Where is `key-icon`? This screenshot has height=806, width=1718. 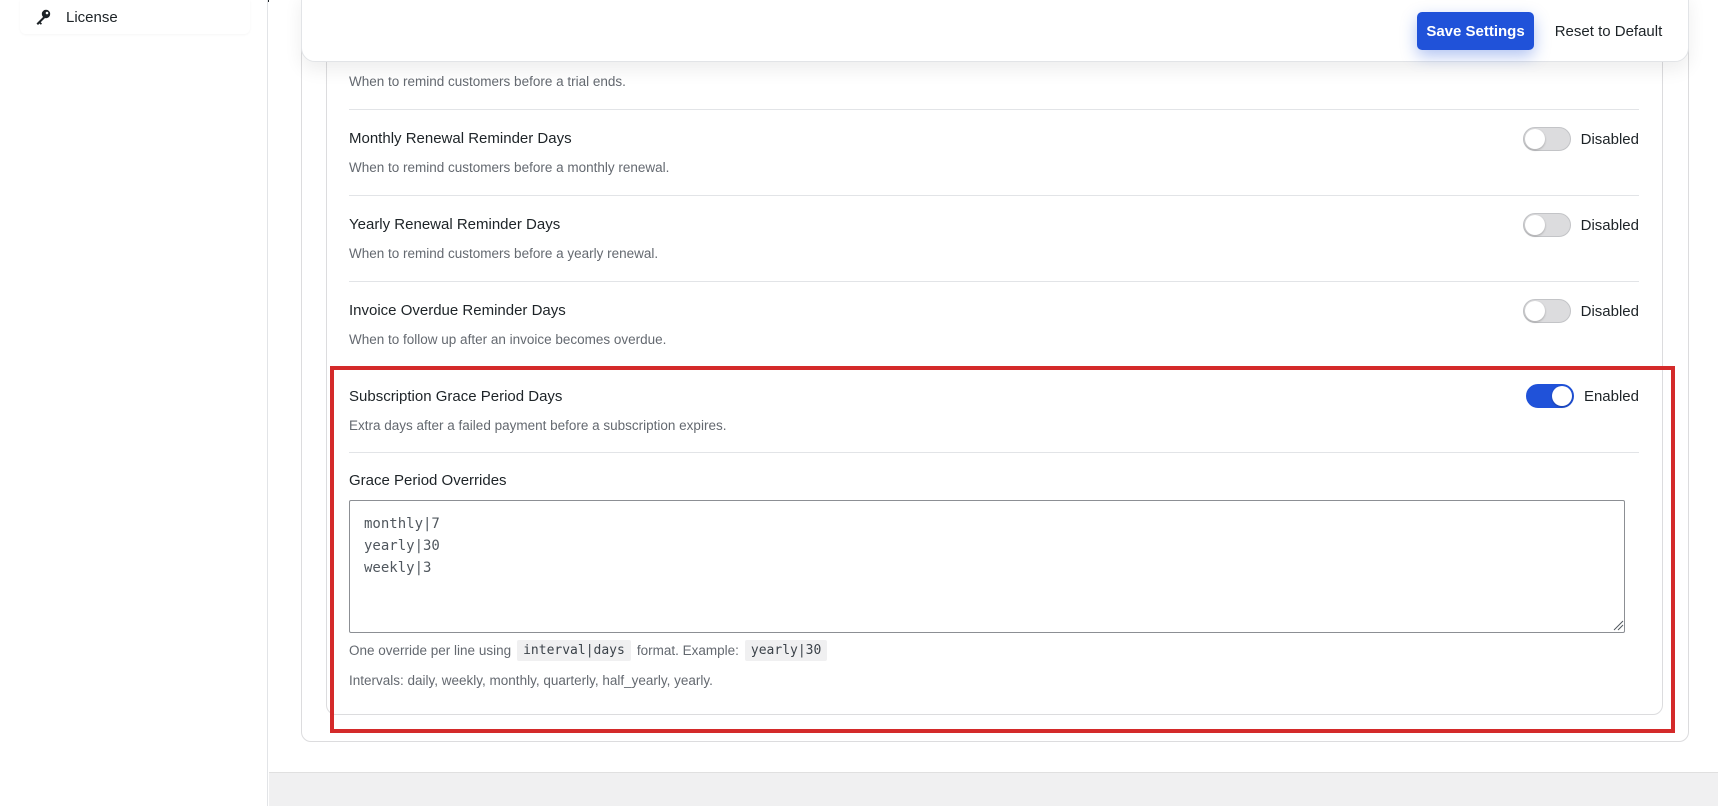 key-icon is located at coordinates (43, 17).